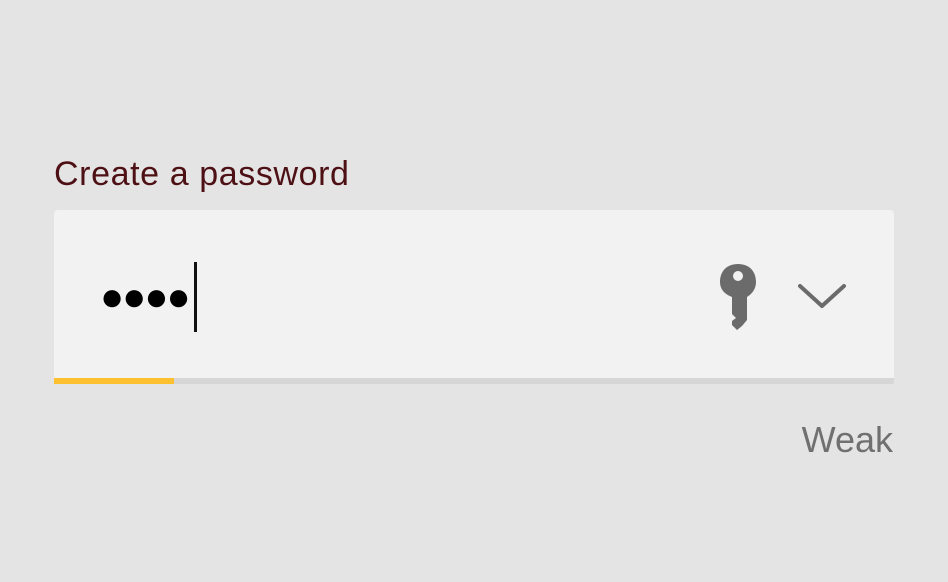 The image size is (948, 582). I want to click on password-label: Create a password, so click(202, 174).